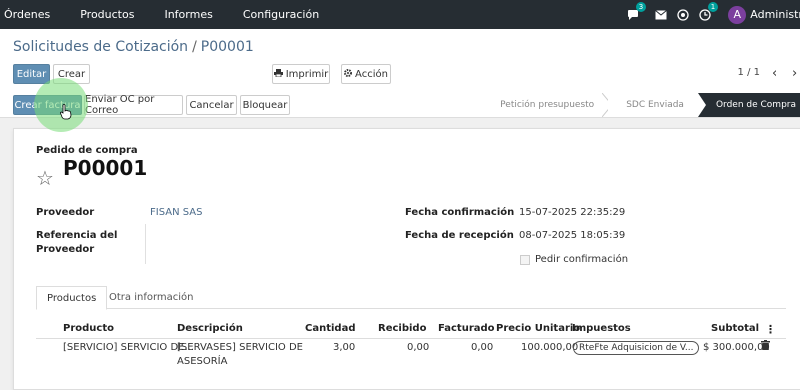 The image size is (800, 390). Describe the element at coordinates (765, 346) in the screenshot. I see `trash-icon` at that location.